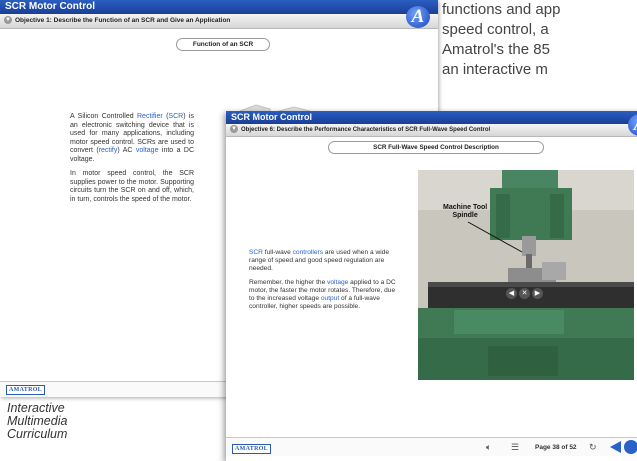 This screenshot has height=461, width=637. What do you see at coordinates (630, 447) in the screenshot?
I see `next-page-icon` at bounding box center [630, 447].